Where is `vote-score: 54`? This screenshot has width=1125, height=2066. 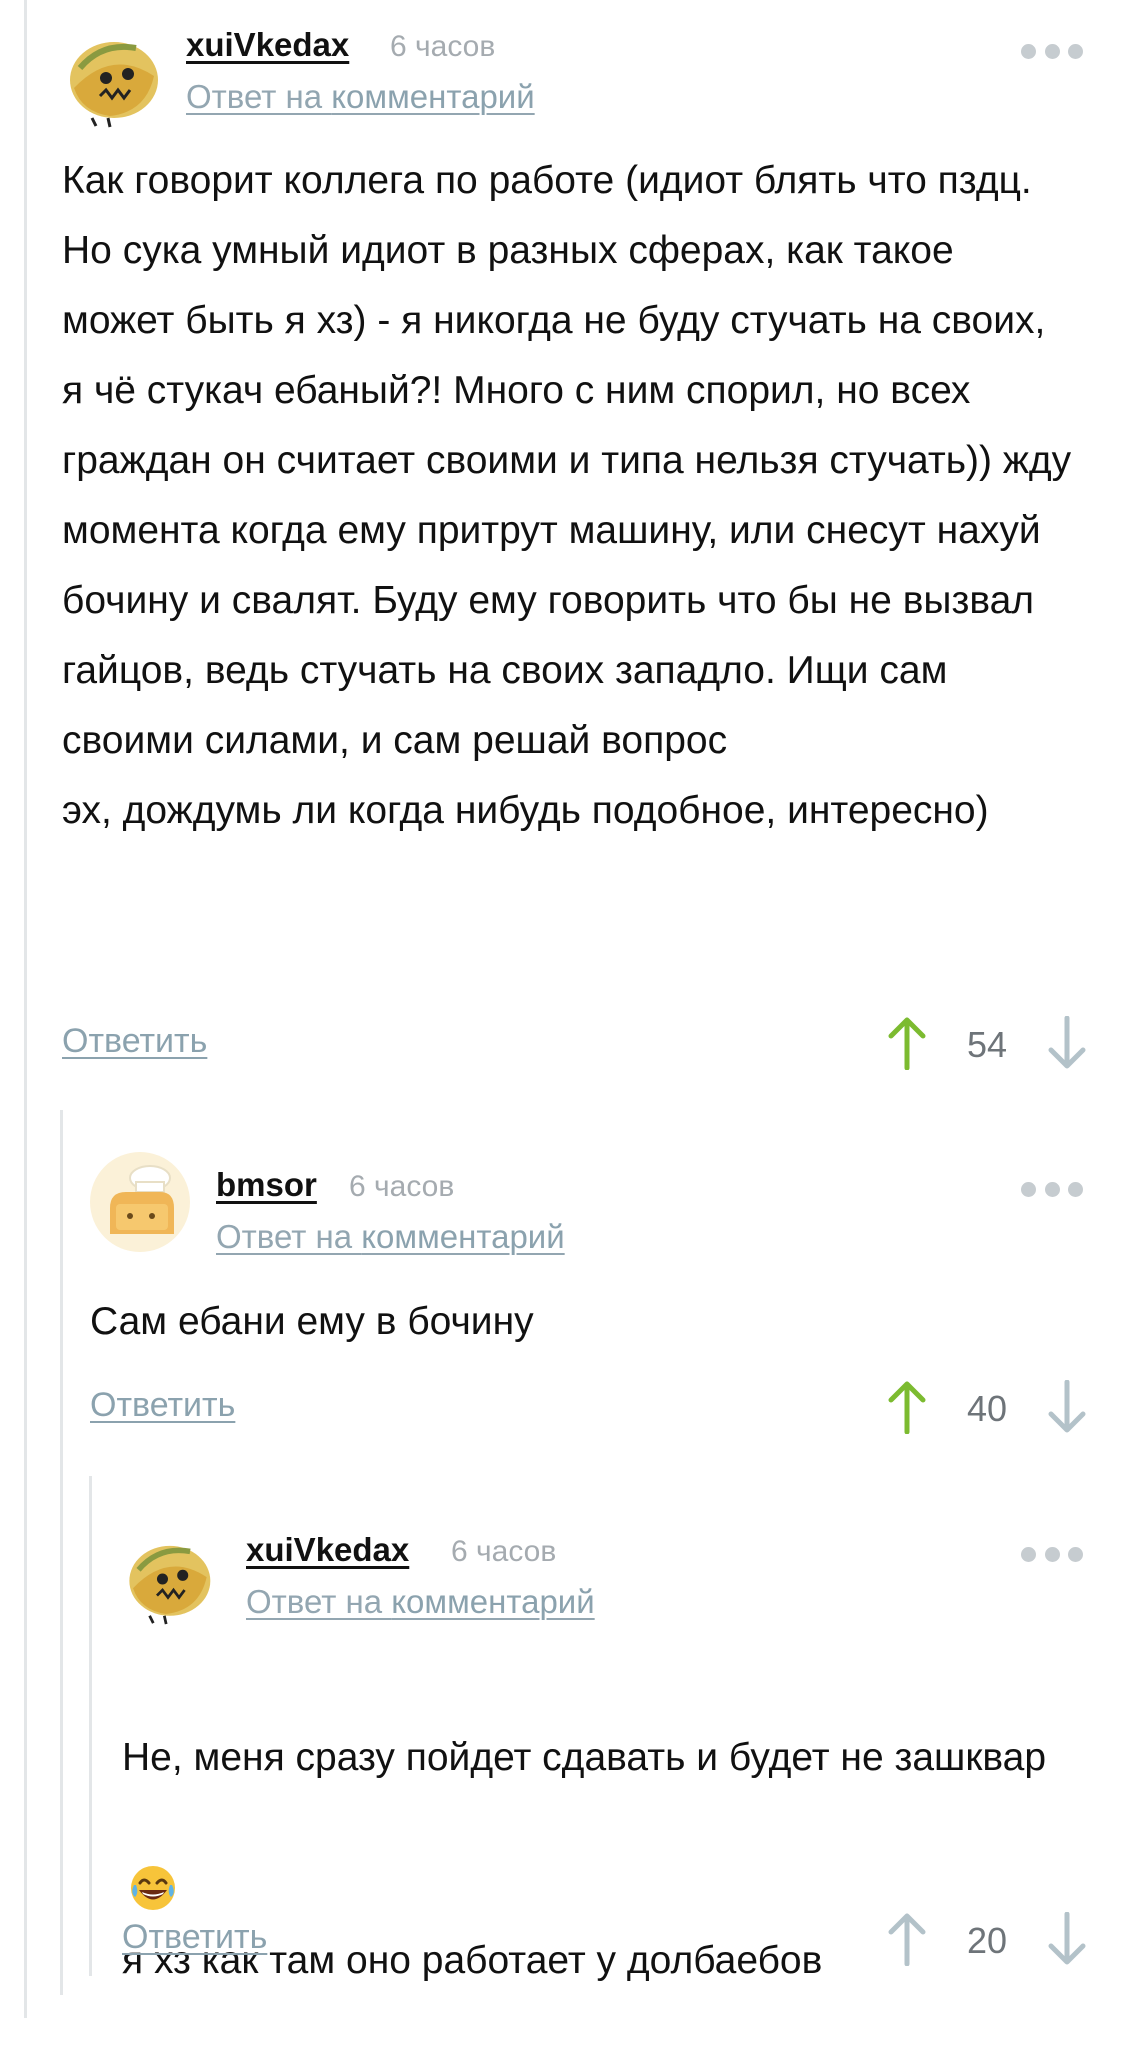 vote-score: 54 is located at coordinates (987, 1044).